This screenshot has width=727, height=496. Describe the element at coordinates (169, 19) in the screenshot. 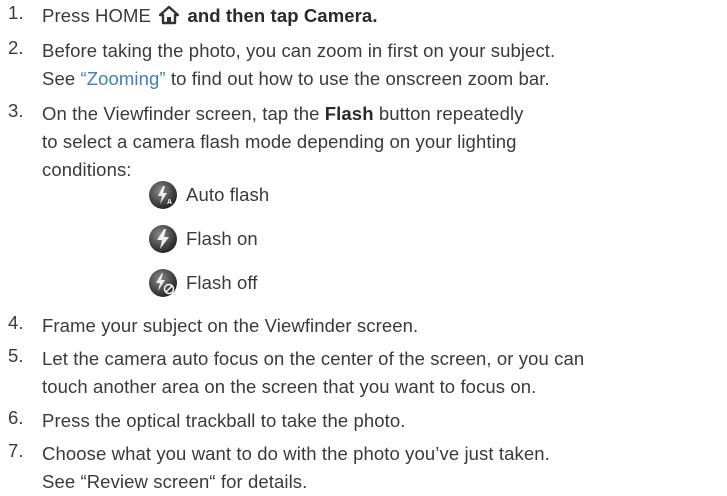

I see `home-icon` at that location.